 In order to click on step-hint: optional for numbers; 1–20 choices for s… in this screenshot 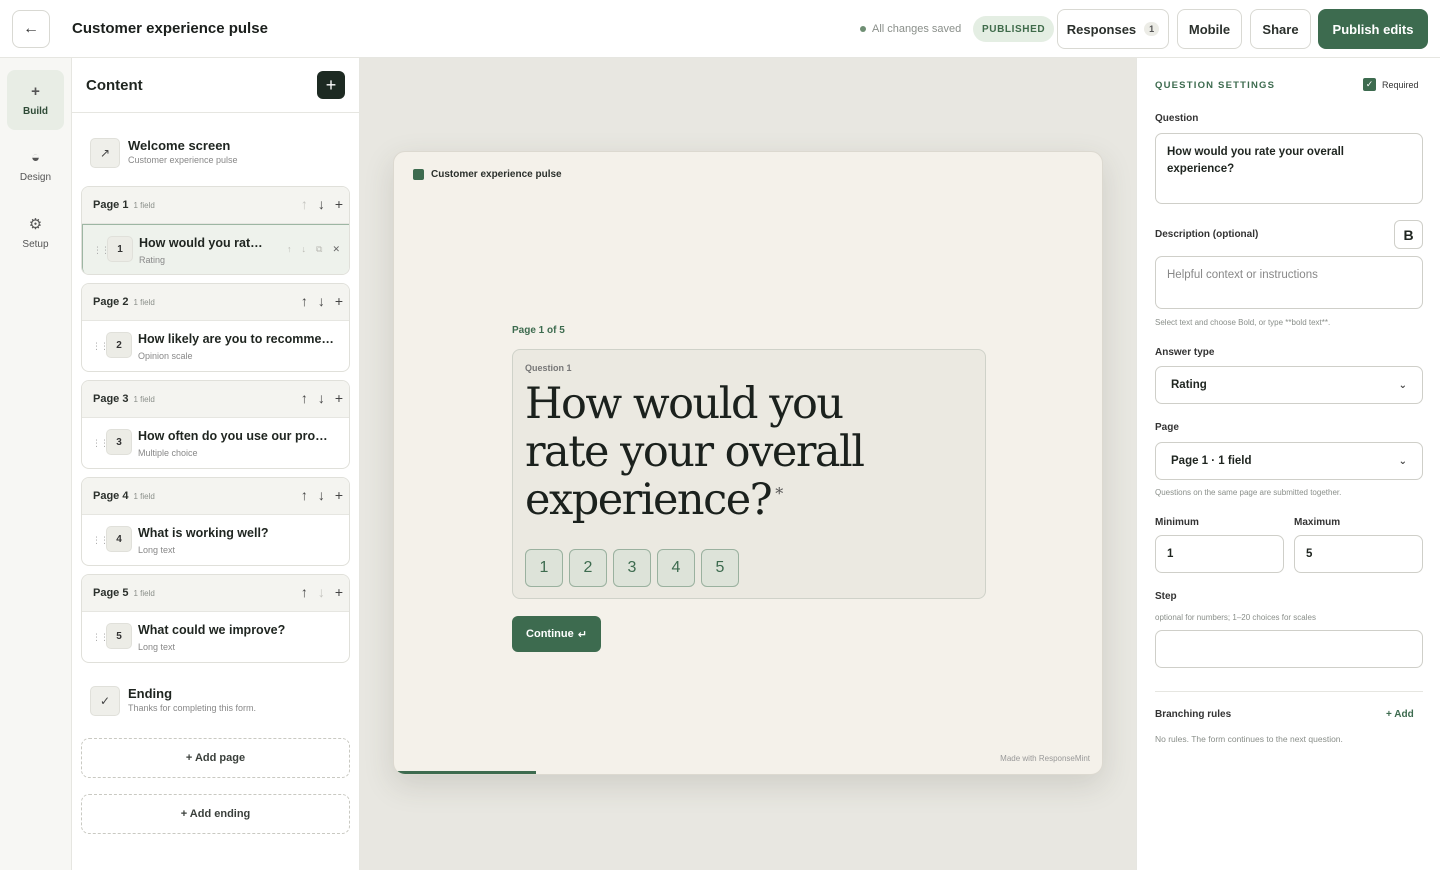, I will do `click(1235, 617)`.